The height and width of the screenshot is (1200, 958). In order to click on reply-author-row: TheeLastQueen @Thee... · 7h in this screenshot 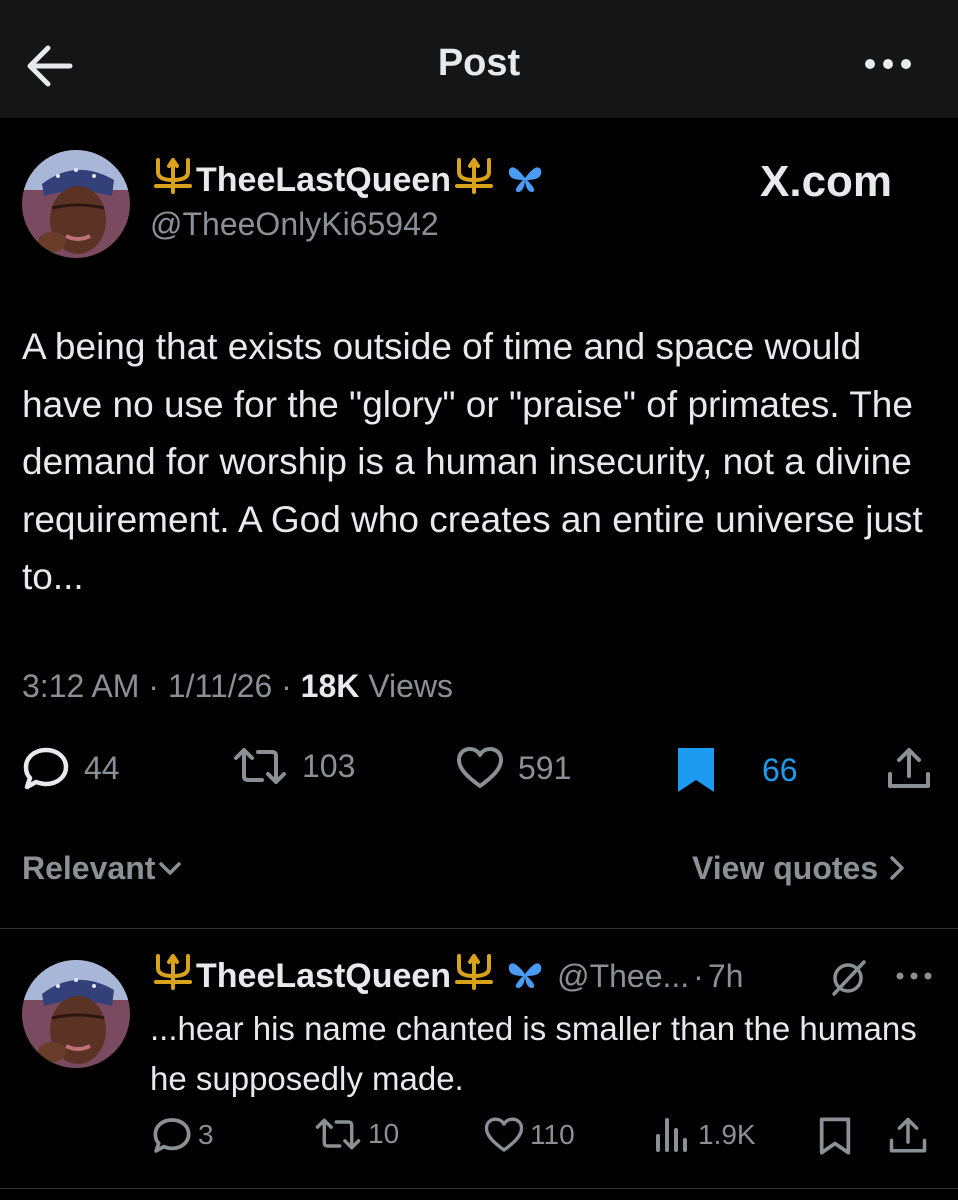, I will do `click(447, 975)`.